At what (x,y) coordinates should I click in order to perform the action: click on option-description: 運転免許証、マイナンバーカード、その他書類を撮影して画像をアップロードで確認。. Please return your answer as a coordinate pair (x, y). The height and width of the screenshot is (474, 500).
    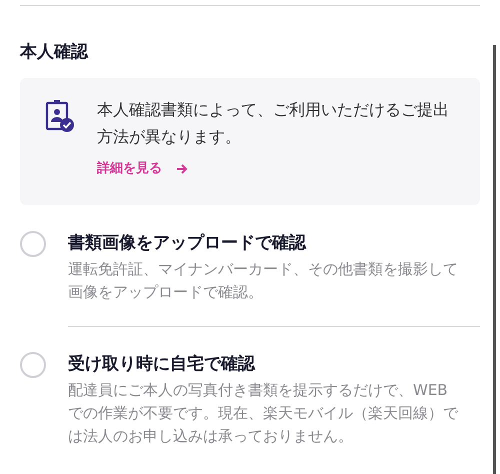
    Looking at the image, I should click on (263, 281).